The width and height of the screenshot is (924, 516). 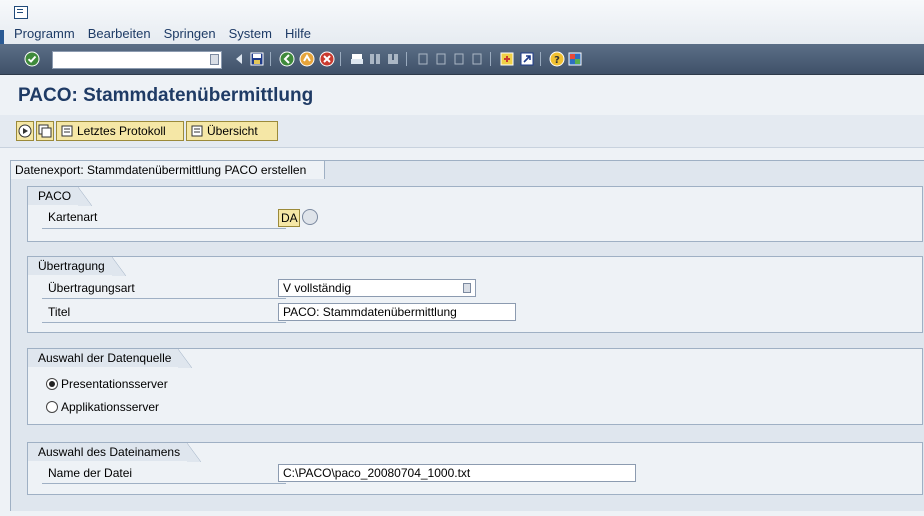 I want to click on overview-label: Übersicht, so click(x=232, y=131).